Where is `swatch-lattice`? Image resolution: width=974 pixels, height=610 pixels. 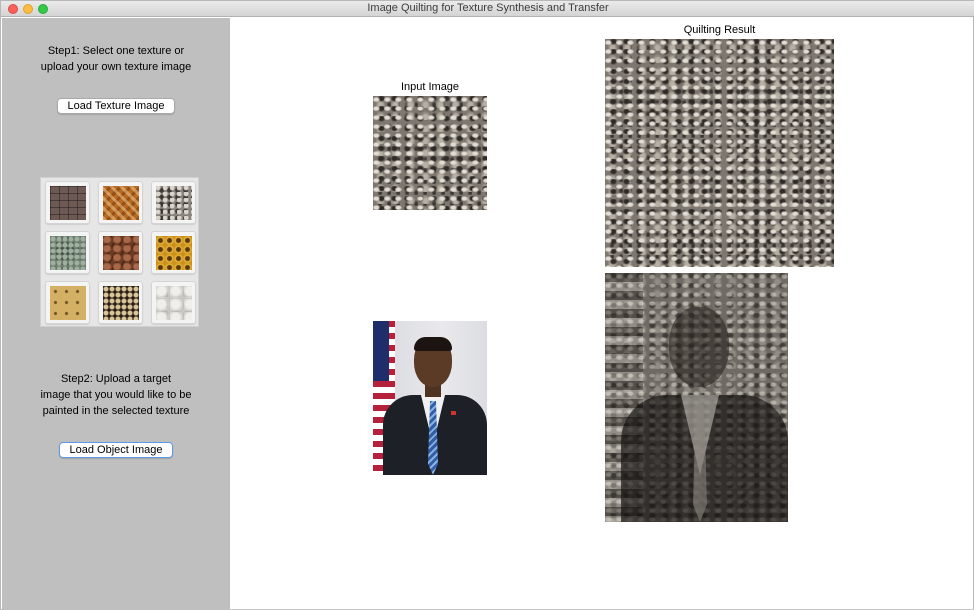 swatch-lattice is located at coordinates (120, 302).